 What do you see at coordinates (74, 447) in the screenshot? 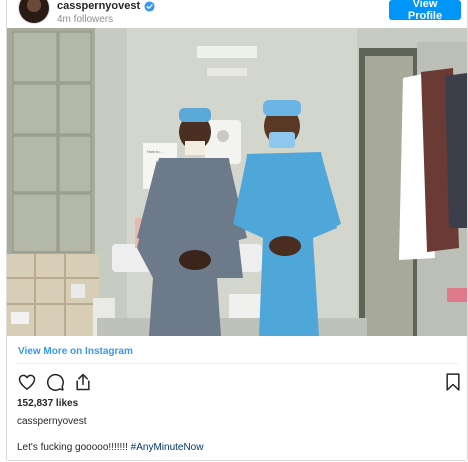
I see `caption-text: Let's fucking gooooo!!!!!!!` at bounding box center [74, 447].